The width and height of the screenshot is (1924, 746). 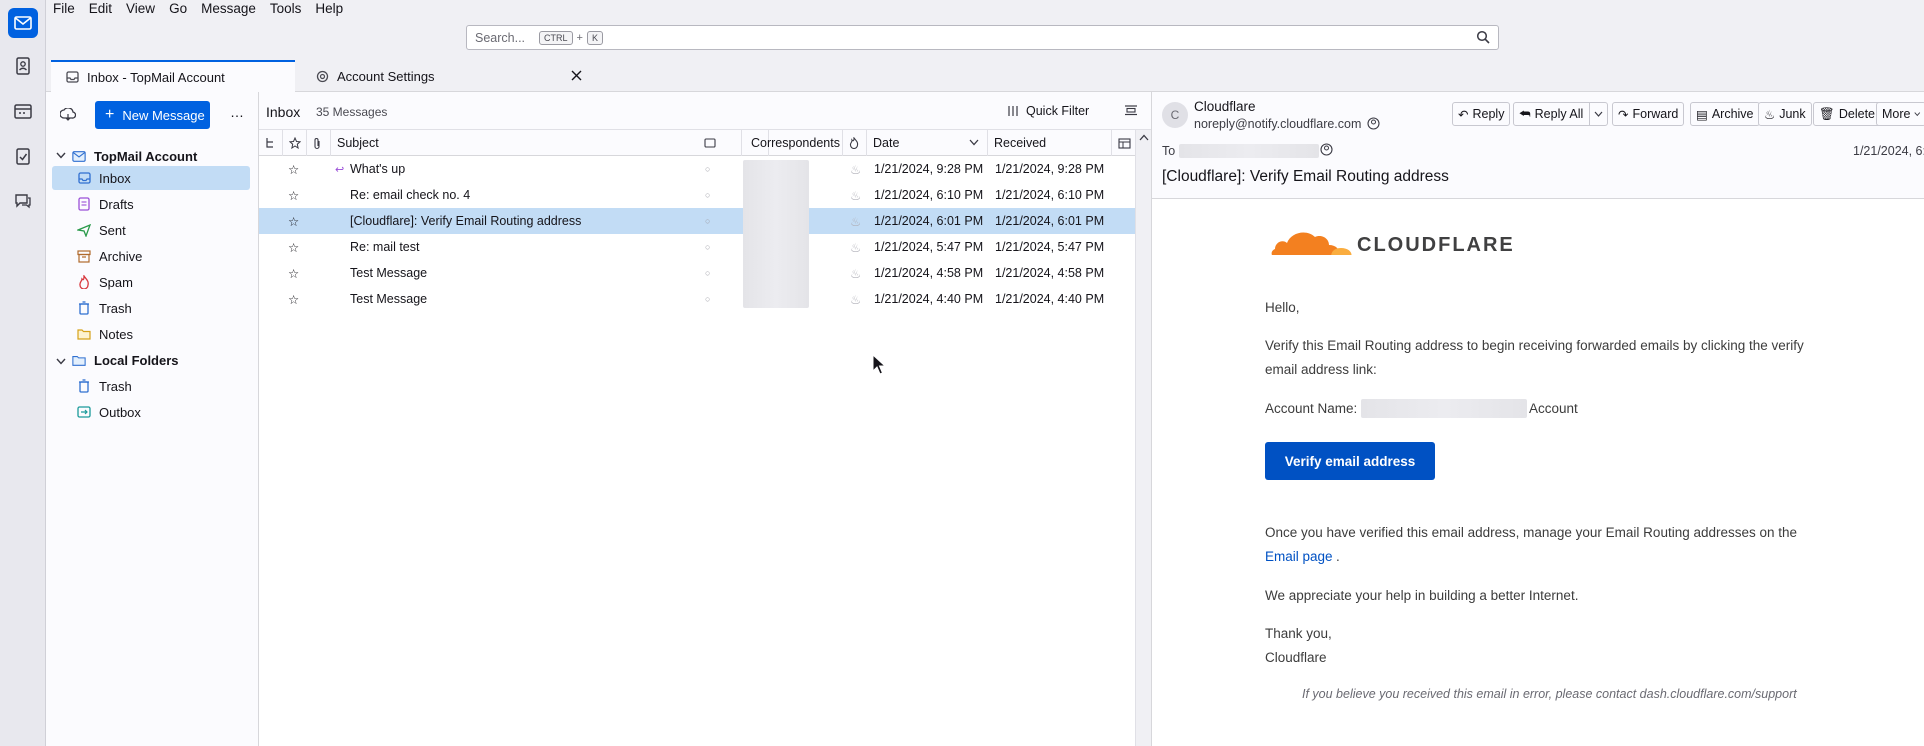 I want to click on from-name: Cloudflare, so click(x=1225, y=106).